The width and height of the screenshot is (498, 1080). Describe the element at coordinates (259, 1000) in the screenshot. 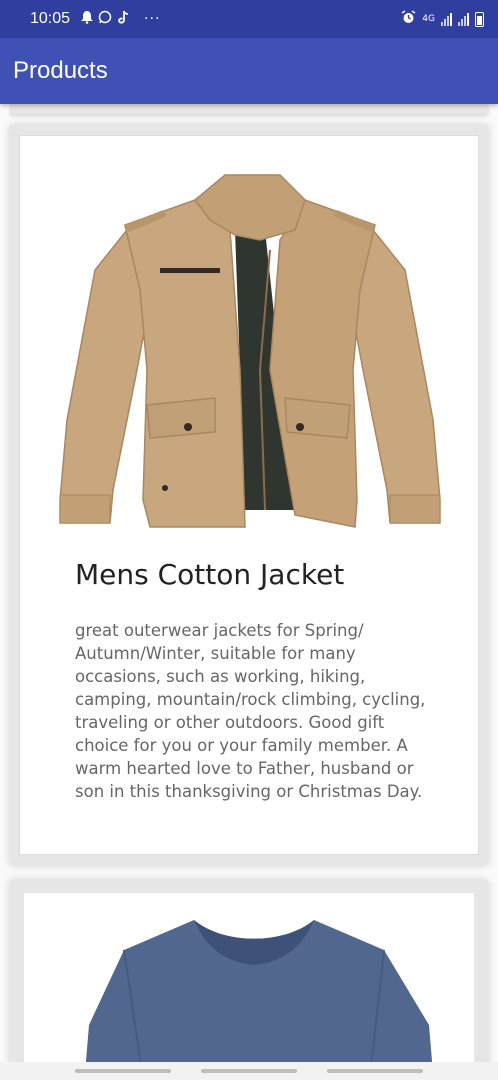

I see `blue-tshirt-image` at that location.